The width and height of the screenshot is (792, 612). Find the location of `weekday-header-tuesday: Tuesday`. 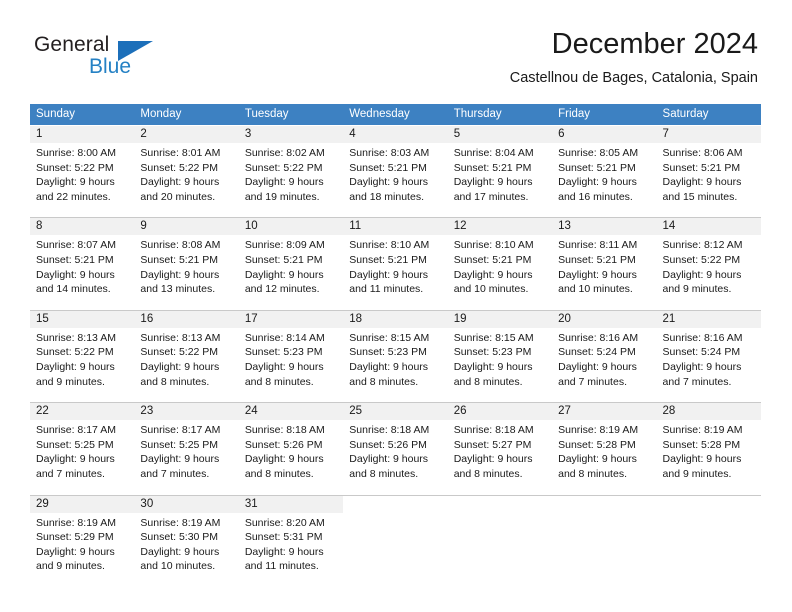

weekday-header-tuesday: Tuesday is located at coordinates (266, 114).